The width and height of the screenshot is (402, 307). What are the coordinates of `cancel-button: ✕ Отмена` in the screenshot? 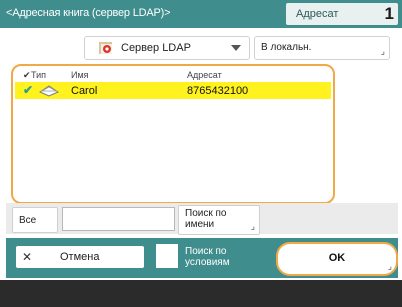 It's located at (80, 257).